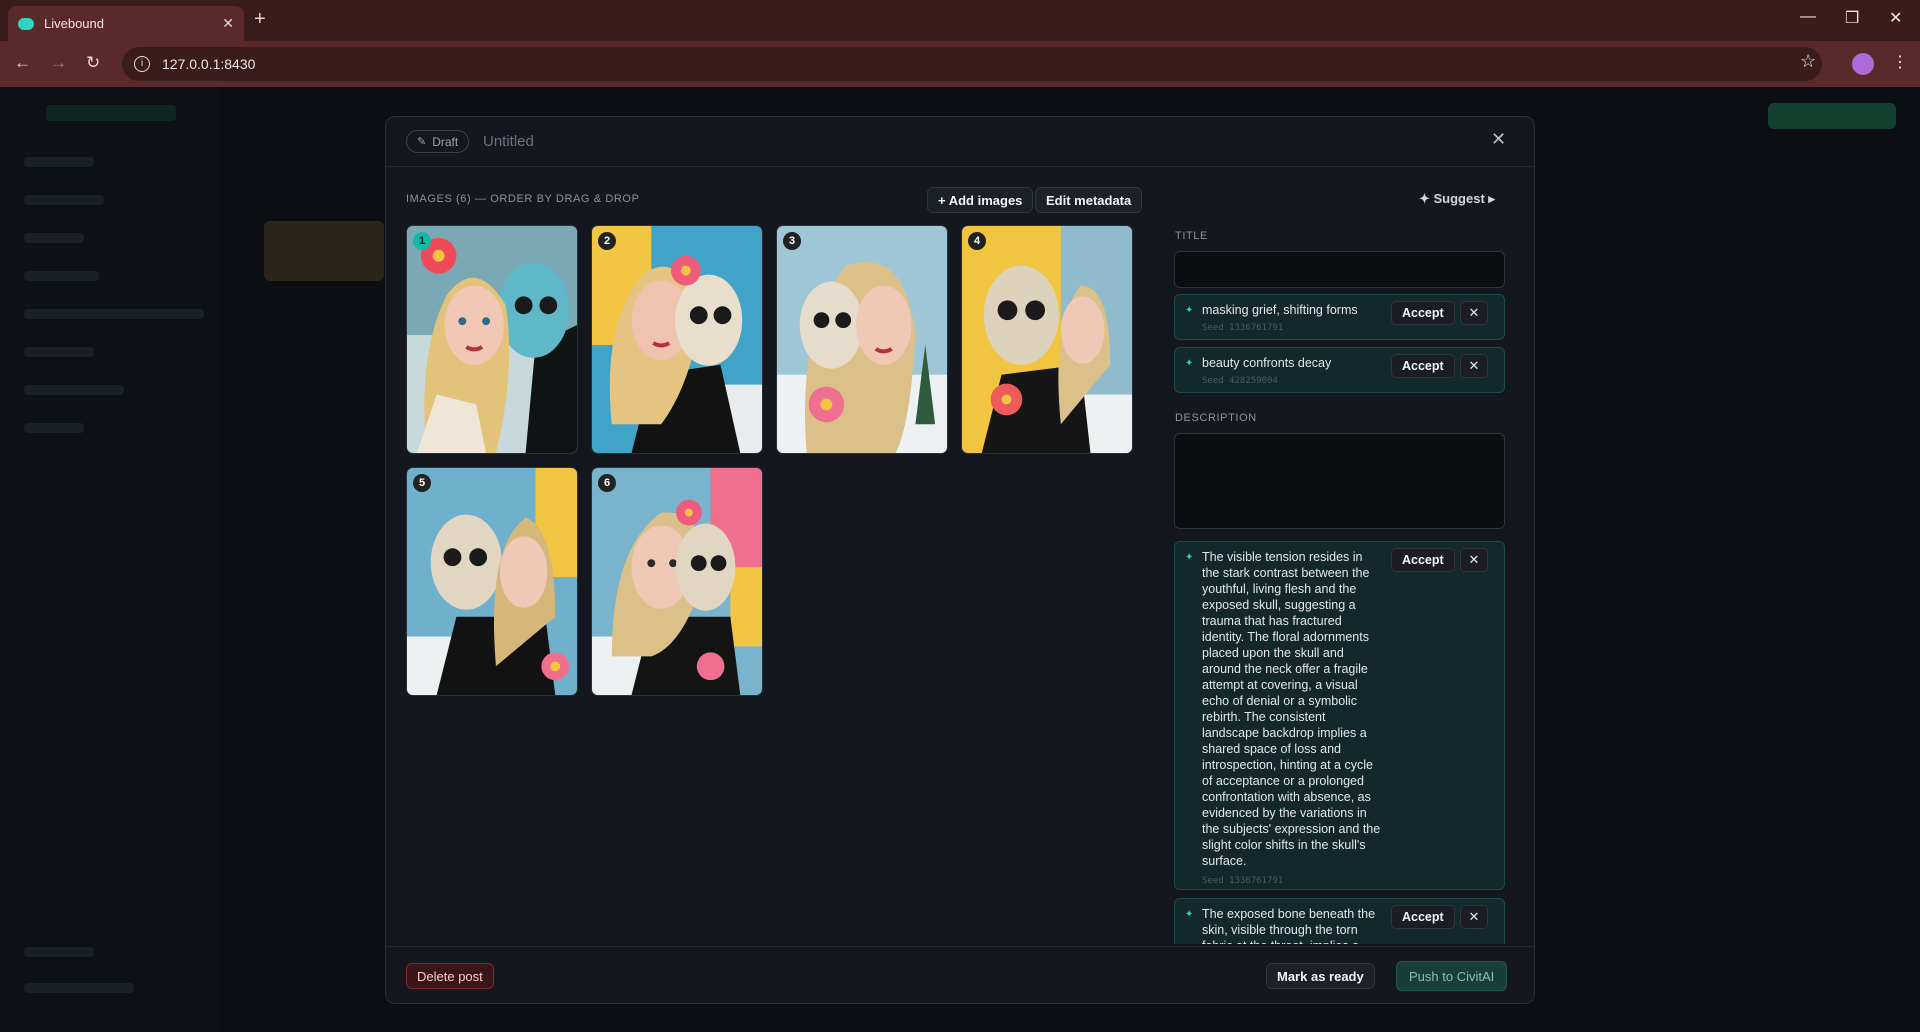 The height and width of the screenshot is (1032, 1920). I want to click on description-textarea, so click(1339, 481).